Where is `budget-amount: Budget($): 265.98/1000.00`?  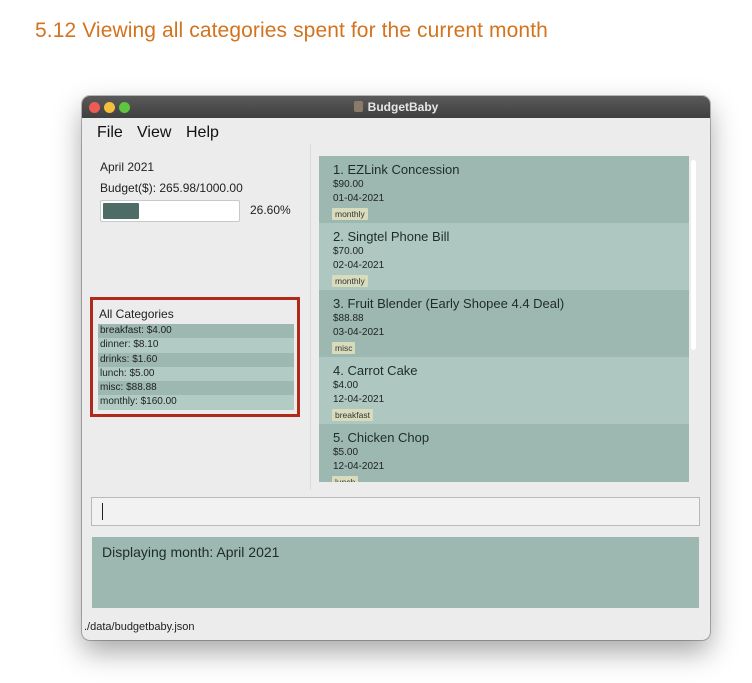
budget-amount: Budget($): 265.98/1000.00 is located at coordinates (171, 188).